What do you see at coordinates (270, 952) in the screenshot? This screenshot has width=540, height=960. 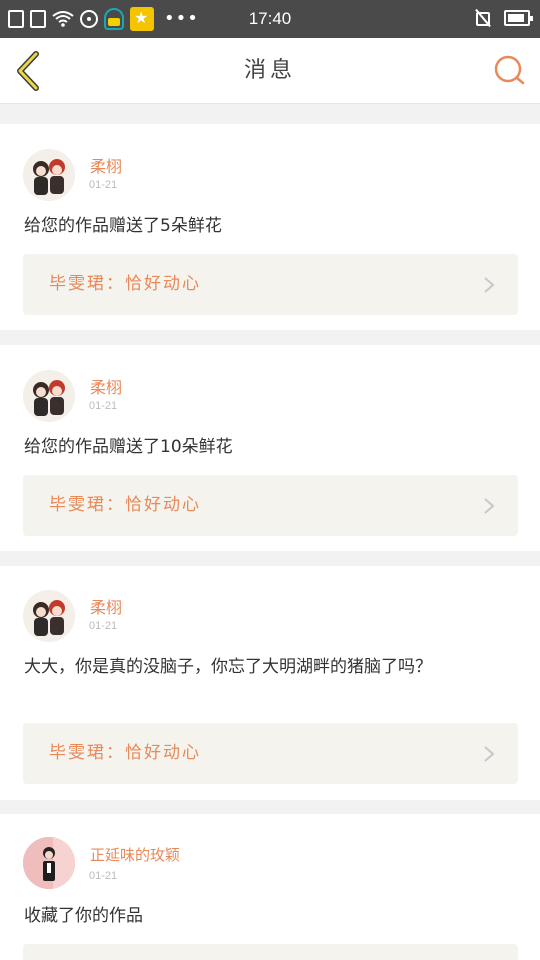 I see `work-link` at bounding box center [270, 952].